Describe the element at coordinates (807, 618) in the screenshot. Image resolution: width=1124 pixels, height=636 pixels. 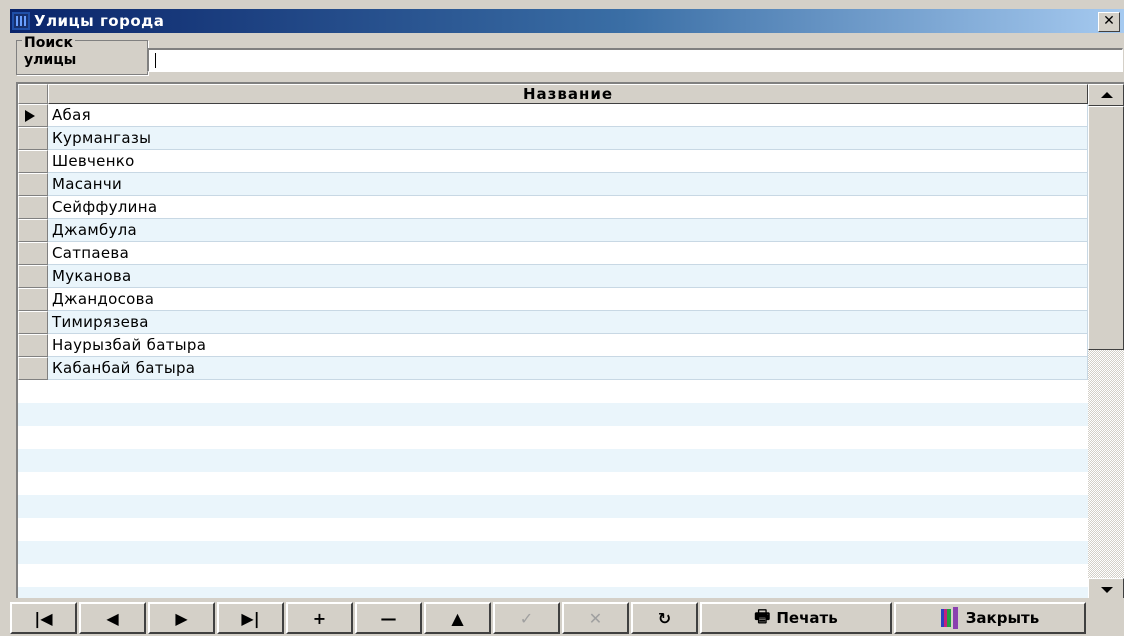
I see `print-label: Печать` at that location.